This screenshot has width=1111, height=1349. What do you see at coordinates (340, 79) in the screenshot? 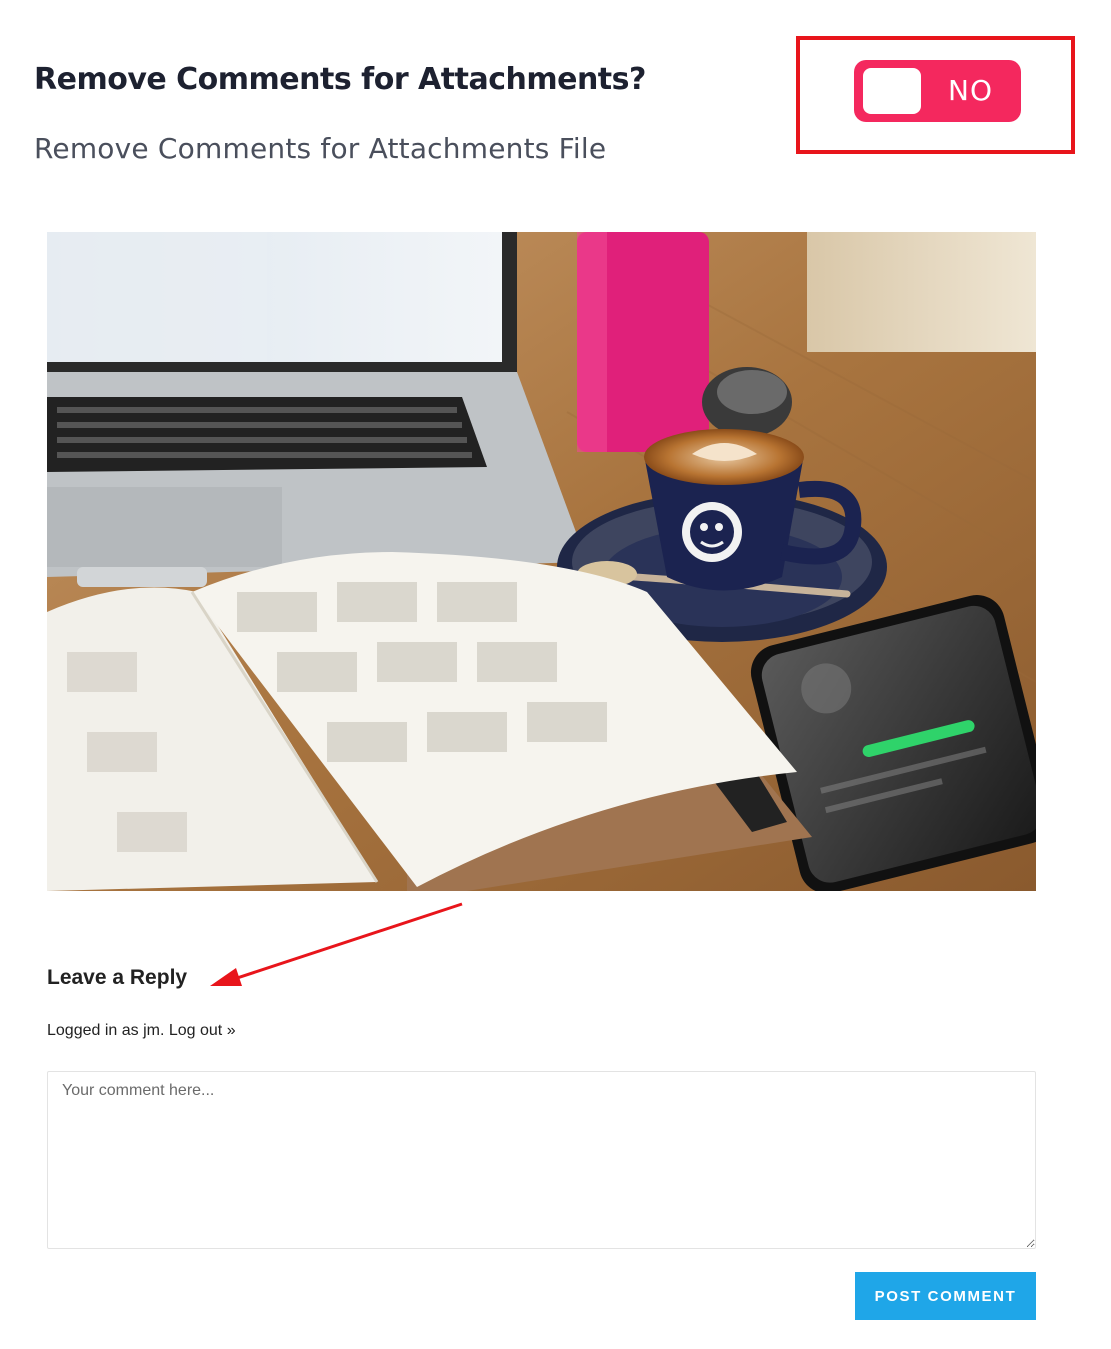
I see `setting-title: Remove Comments for Attachments?` at bounding box center [340, 79].